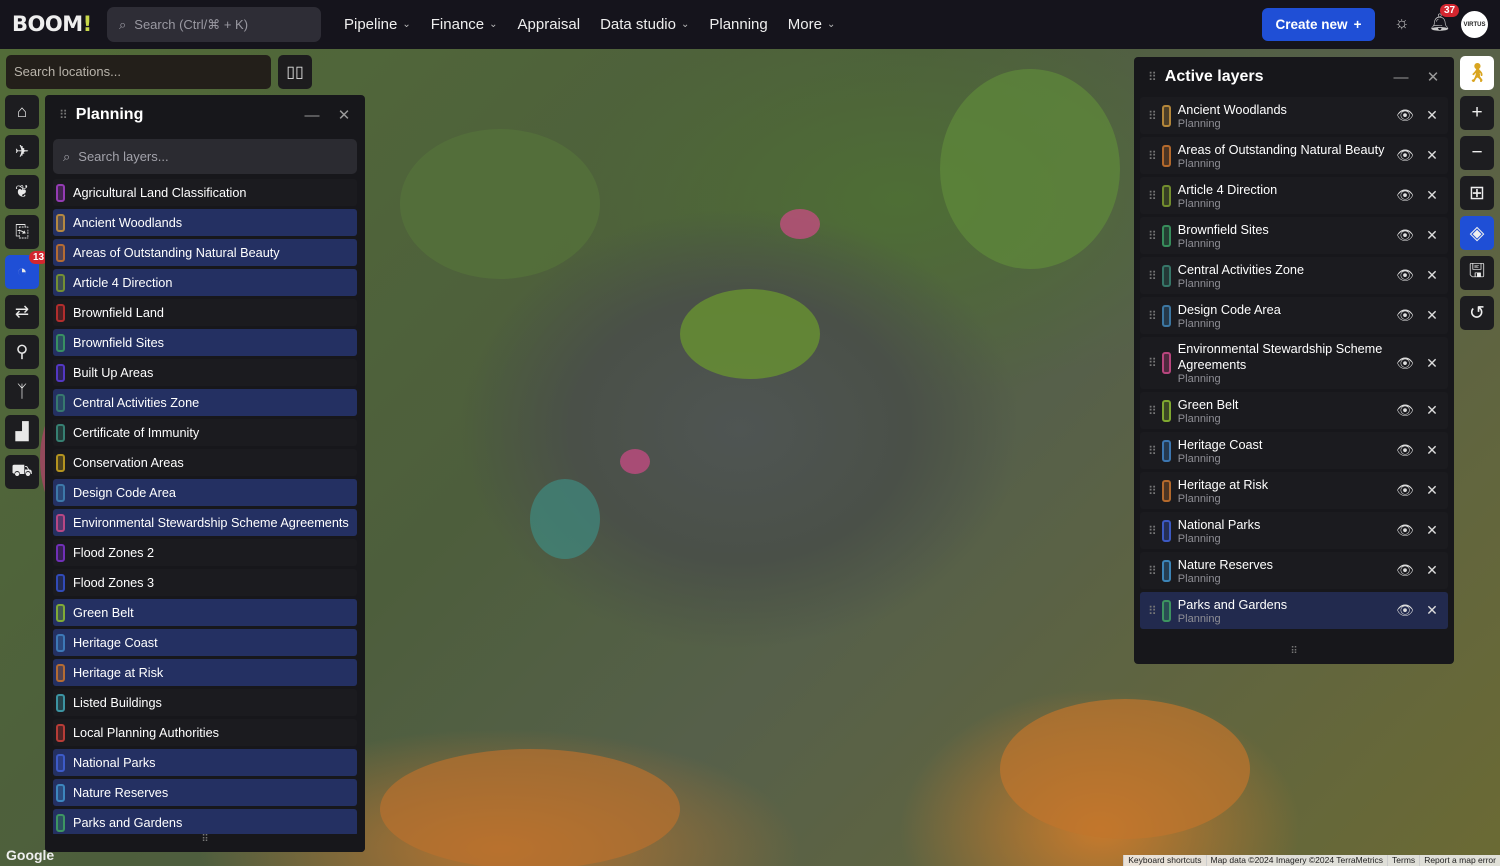 The height and width of the screenshot is (866, 1500). I want to click on nav-data-studio: Data studio ⌄, so click(644, 24).